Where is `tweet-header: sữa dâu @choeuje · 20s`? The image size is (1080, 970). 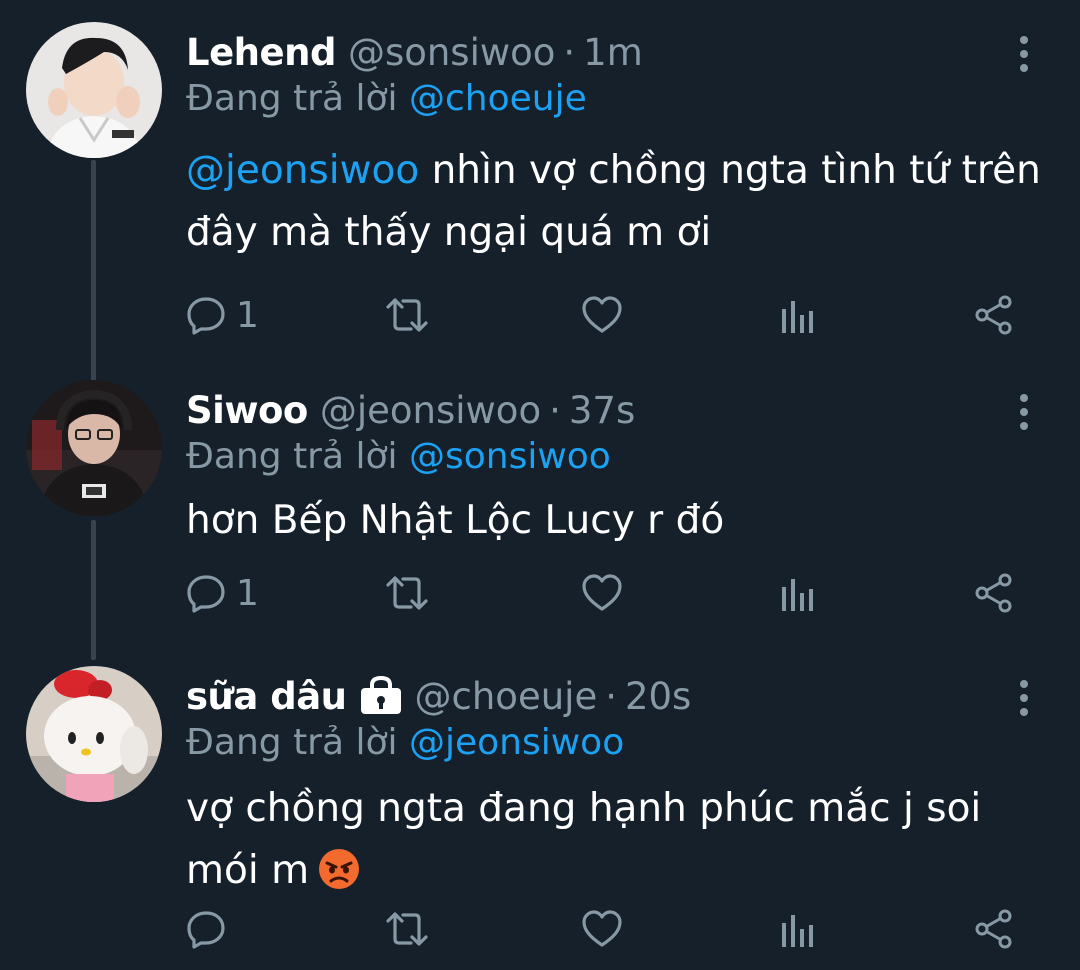
tweet-header: sữa dâu @choeuje · 20s is located at coordinates (438, 696).